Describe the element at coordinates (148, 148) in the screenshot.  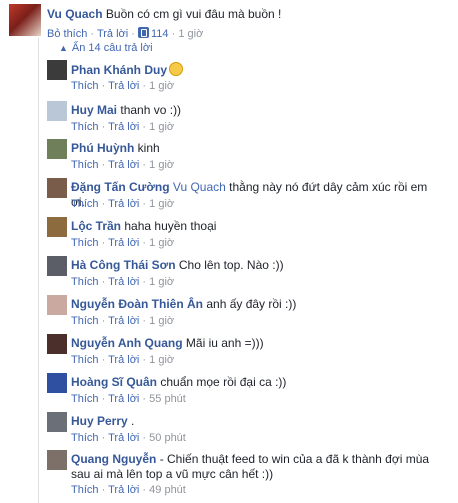
I see `reply-text: kinh` at that location.